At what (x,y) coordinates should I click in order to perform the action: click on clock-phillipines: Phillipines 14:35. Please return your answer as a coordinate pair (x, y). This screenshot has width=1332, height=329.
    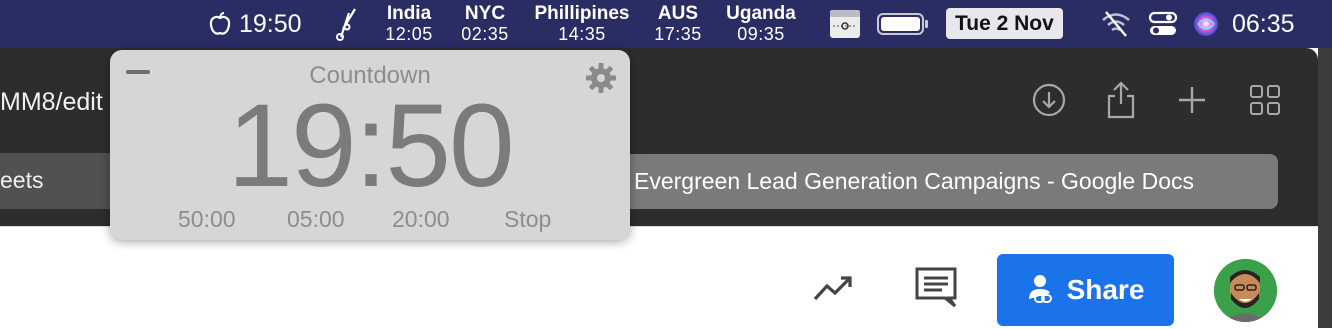
    Looking at the image, I should click on (581, 24).